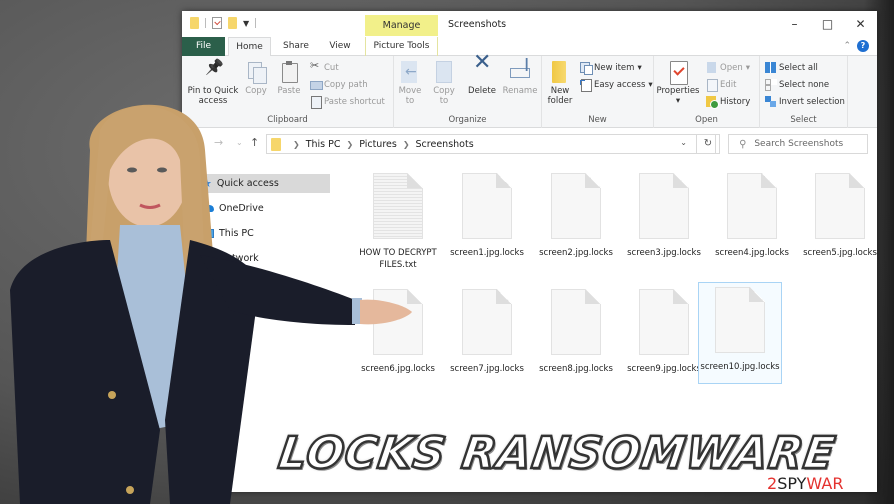 The image size is (894, 504). I want to click on new-item-label: New item, so click(614, 67).